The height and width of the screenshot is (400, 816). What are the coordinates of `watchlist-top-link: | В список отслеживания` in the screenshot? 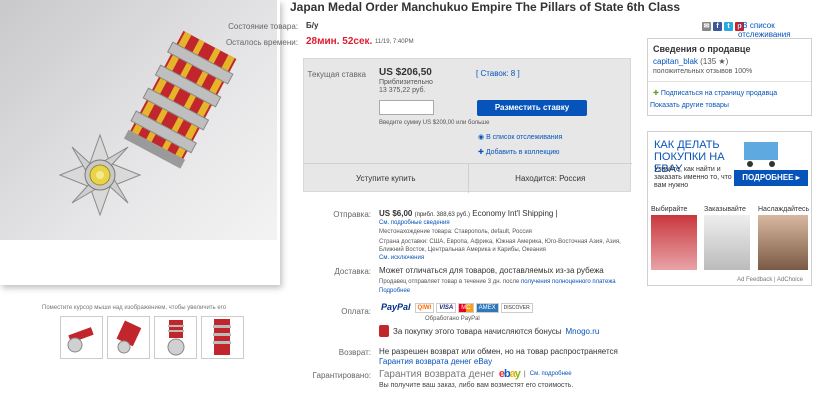 It's located at (777, 30).